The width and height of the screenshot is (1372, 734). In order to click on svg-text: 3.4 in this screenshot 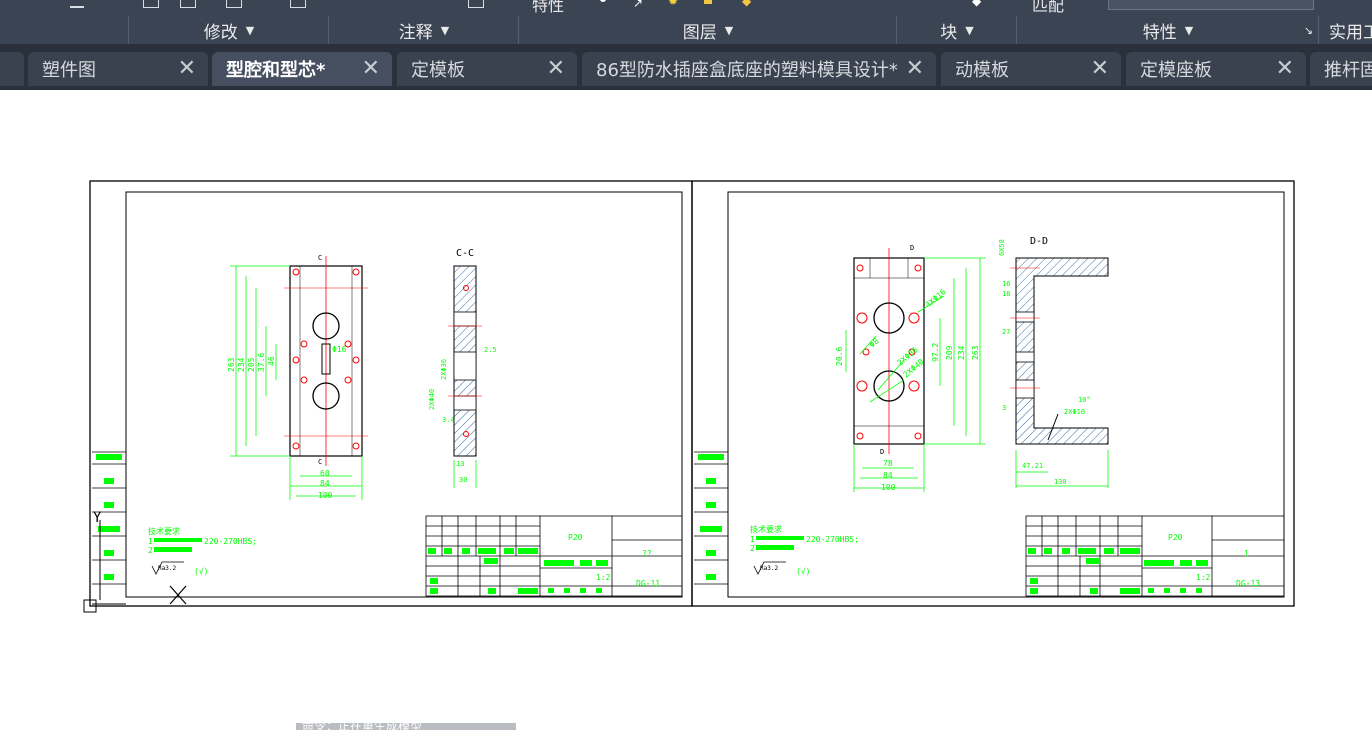, I will do `click(448, 420)`.